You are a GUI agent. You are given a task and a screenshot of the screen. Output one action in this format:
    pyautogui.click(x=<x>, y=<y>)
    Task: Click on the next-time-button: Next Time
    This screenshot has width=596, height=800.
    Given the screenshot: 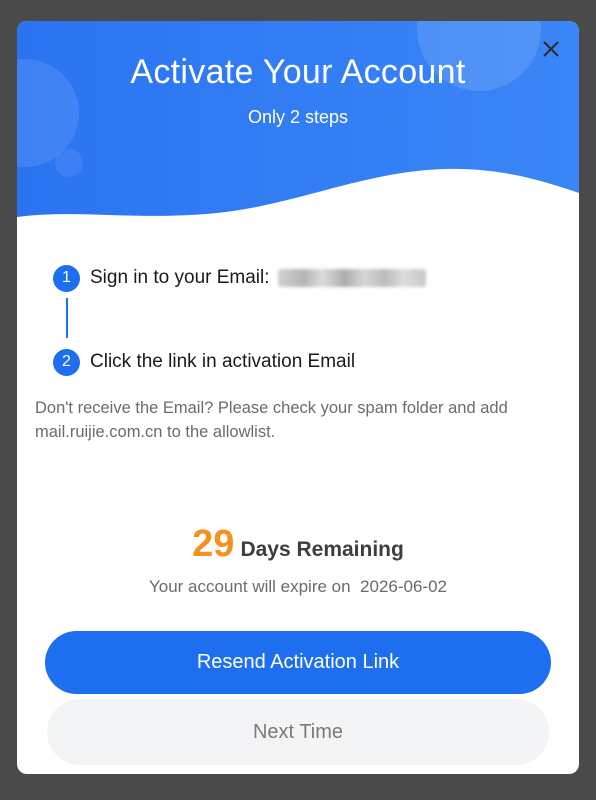 What is the action you would take?
    pyautogui.click(x=298, y=732)
    